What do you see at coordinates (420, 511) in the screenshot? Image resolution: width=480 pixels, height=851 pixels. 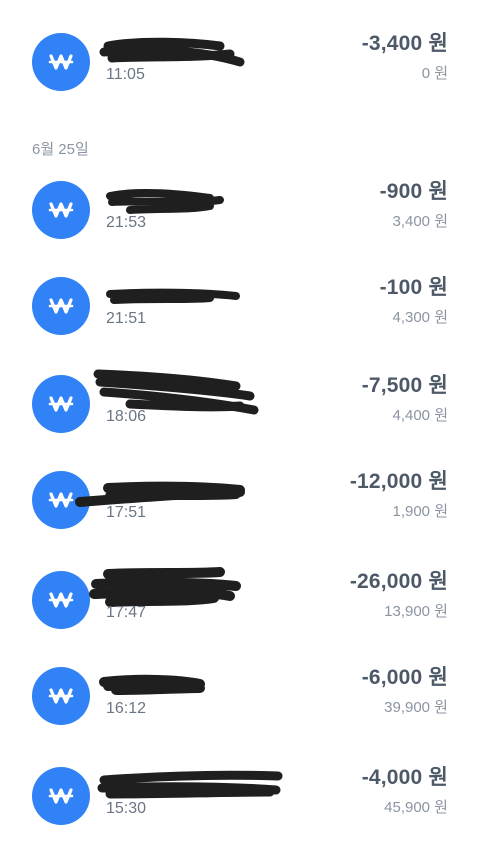 I see `balance-after: 1,900 원` at bounding box center [420, 511].